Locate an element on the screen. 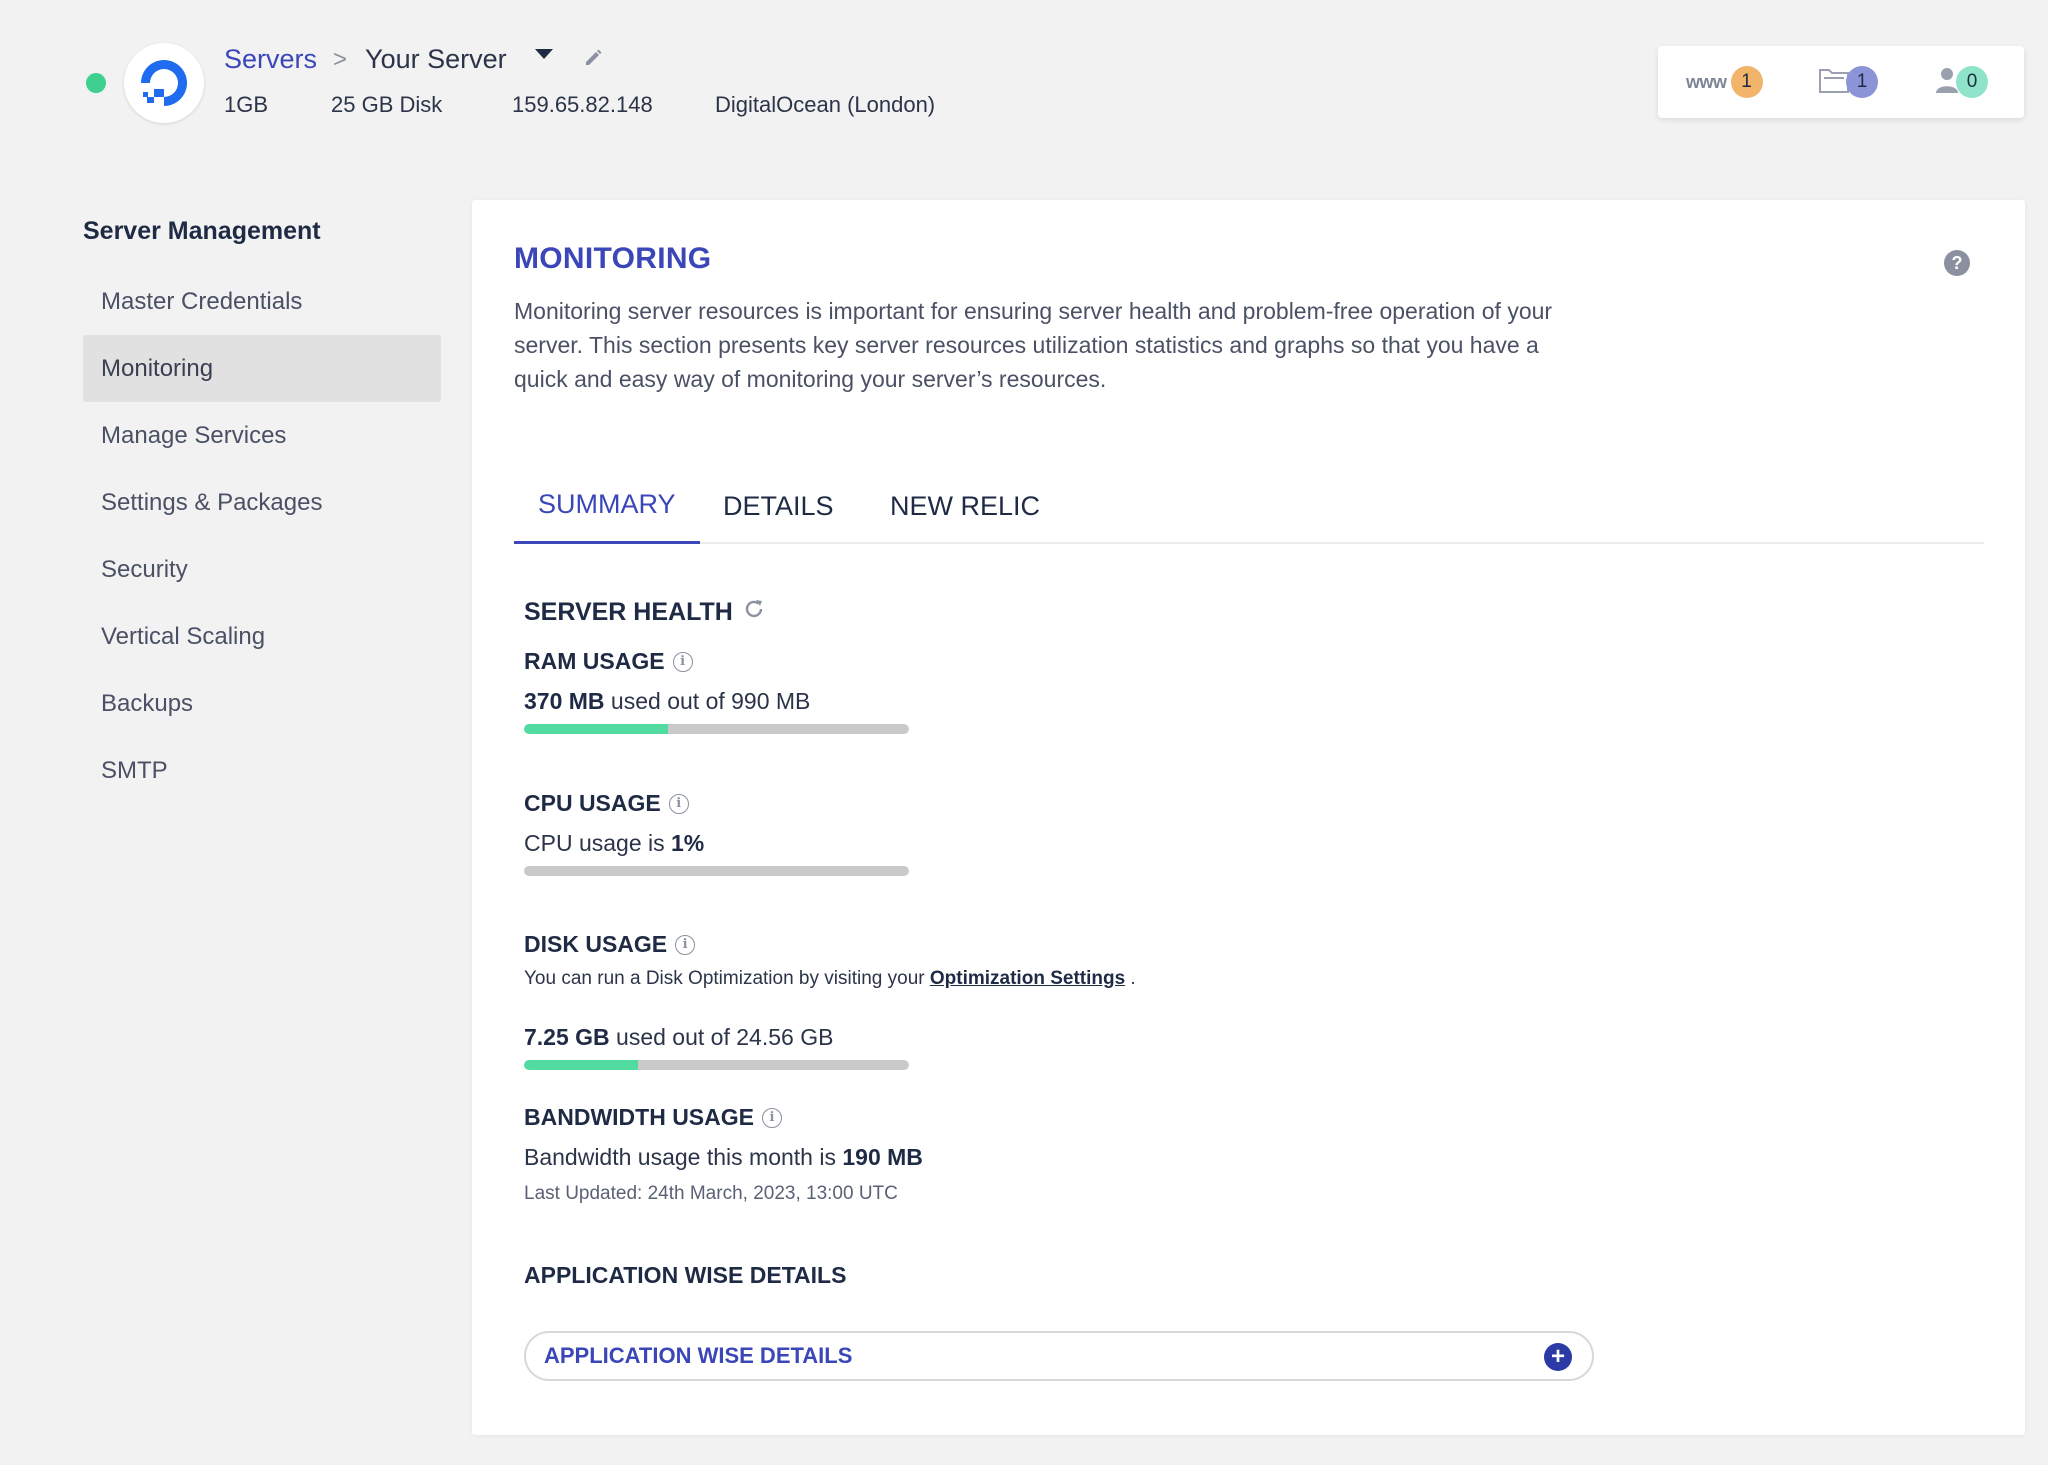 The image size is (2048, 1465). server-status-indicator is located at coordinates (96, 83).